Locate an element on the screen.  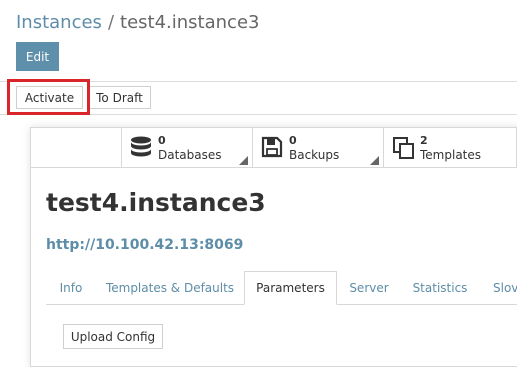
backups-label: Backups is located at coordinates (314, 155).